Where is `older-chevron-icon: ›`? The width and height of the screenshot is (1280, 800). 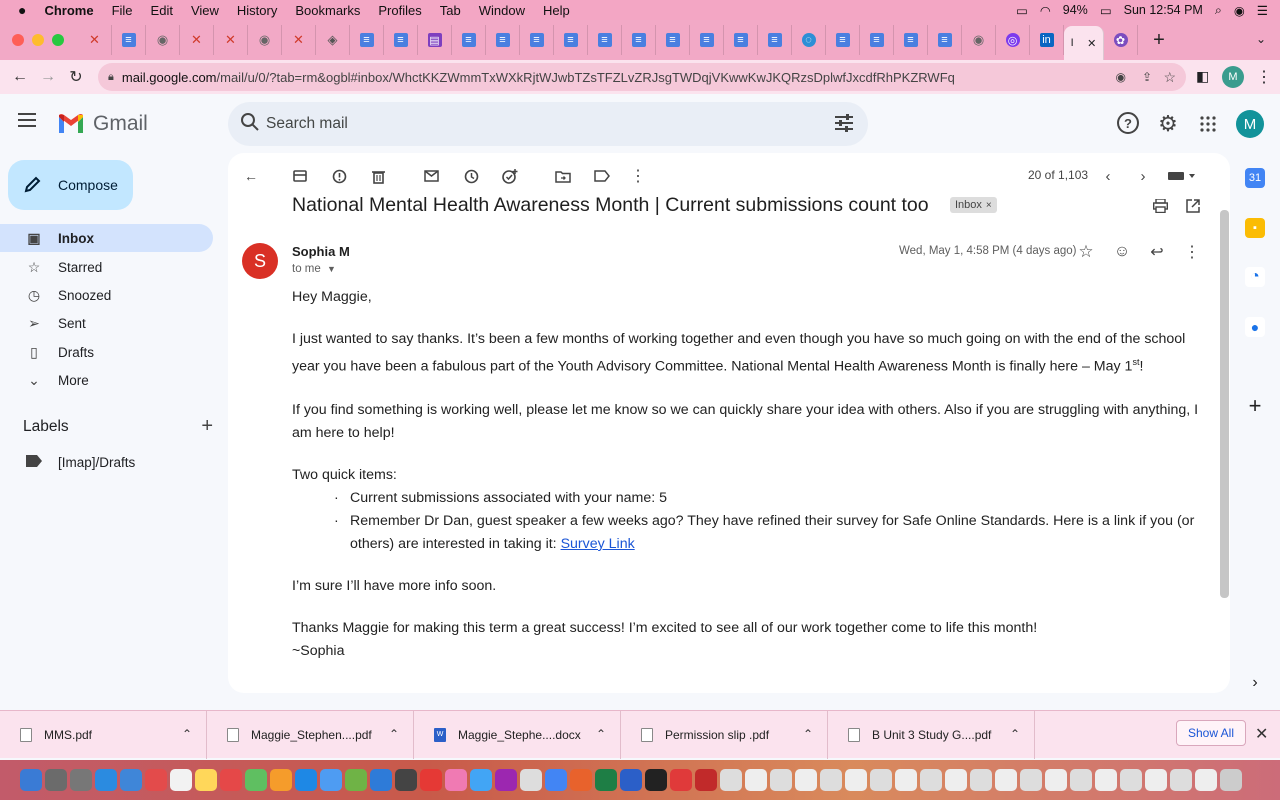
older-chevron-icon: › is located at coordinates (1143, 176).